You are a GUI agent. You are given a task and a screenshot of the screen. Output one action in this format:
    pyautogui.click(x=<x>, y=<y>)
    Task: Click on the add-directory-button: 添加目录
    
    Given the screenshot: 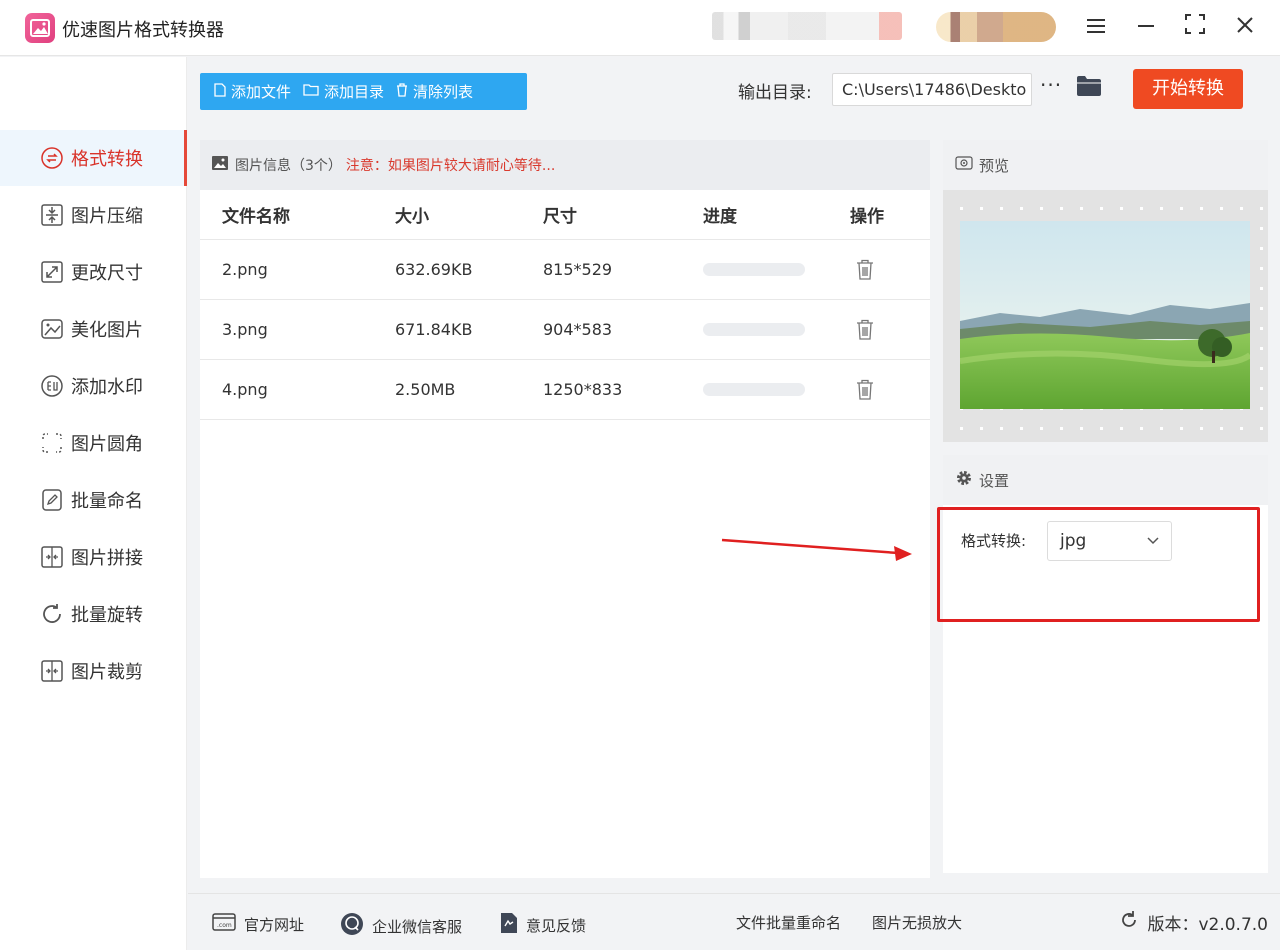 What is the action you would take?
    pyautogui.click(x=343, y=91)
    